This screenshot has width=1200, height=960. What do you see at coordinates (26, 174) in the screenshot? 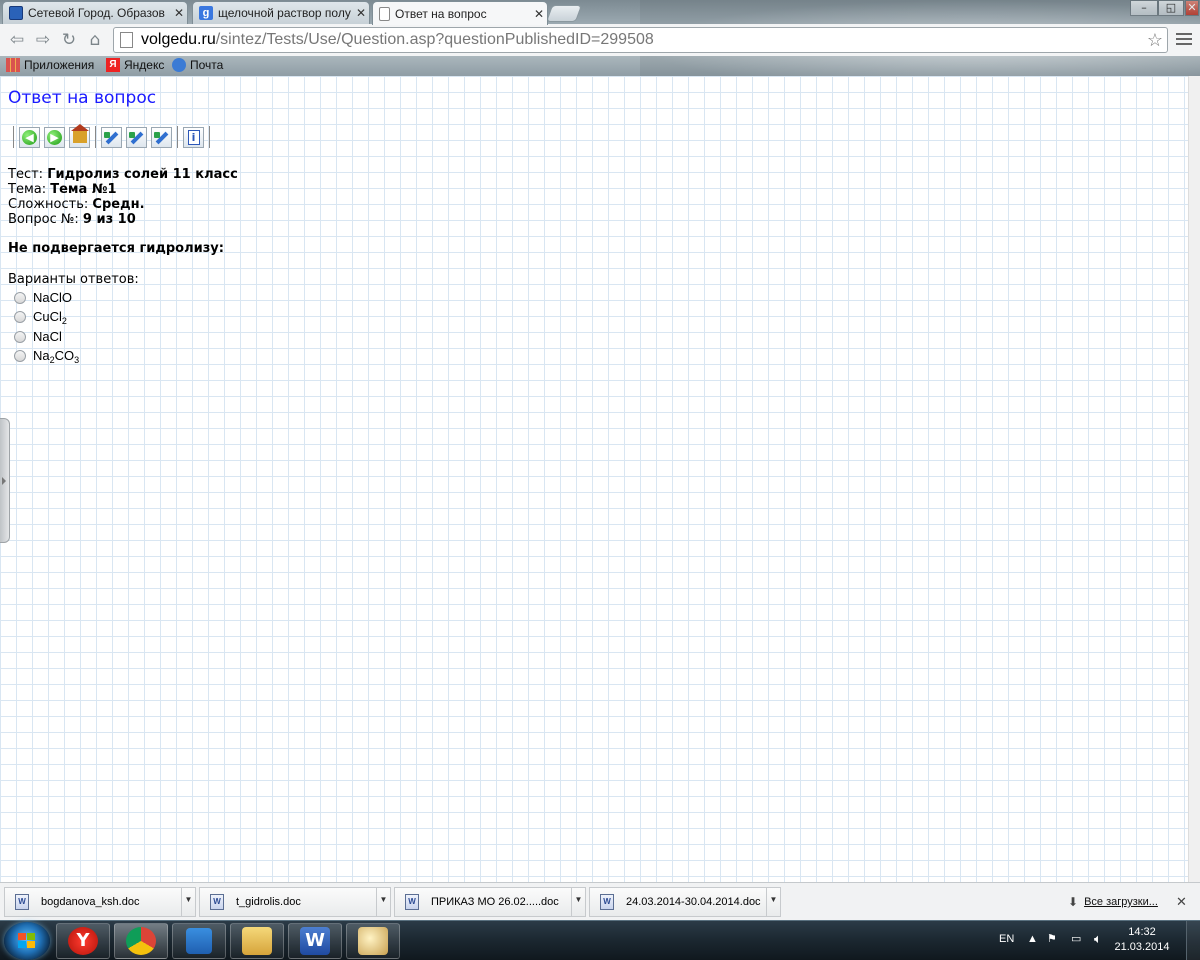
I see `meta-label: Тест:` at bounding box center [26, 174].